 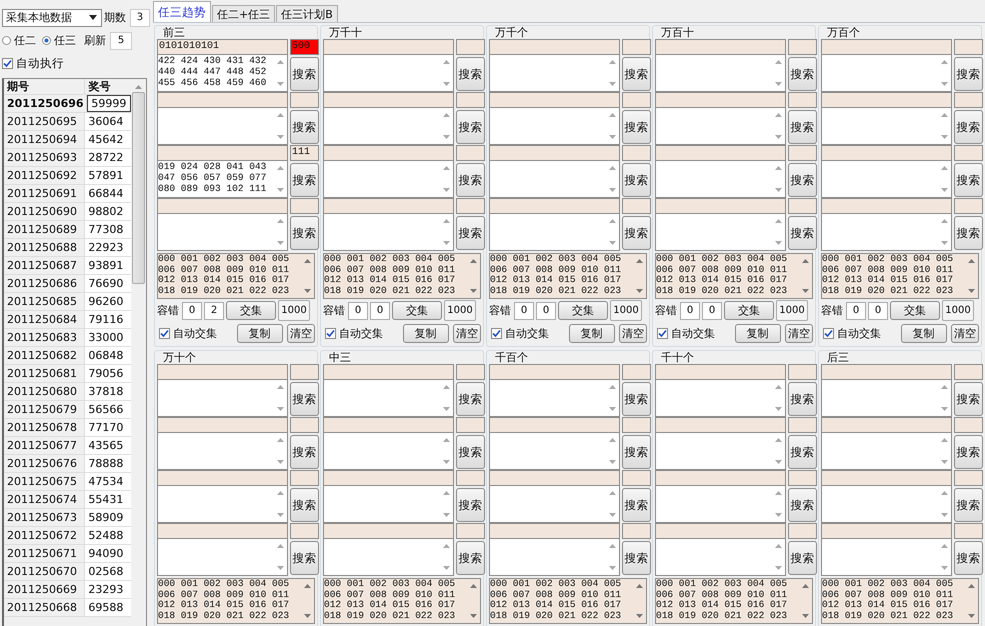 I want to click on scrollbar-thumb, so click(x=138, y=188).